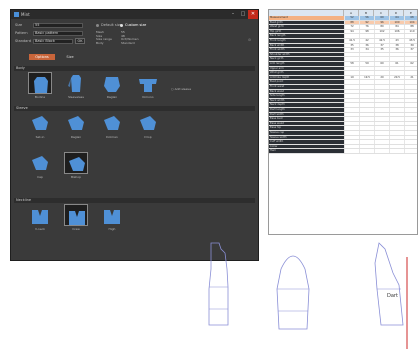 The image size is (418, 363). What do you see at coordinates (351, 77) in the screenshot?
I see `table-cell: 19` at bounding box center [351, 77].